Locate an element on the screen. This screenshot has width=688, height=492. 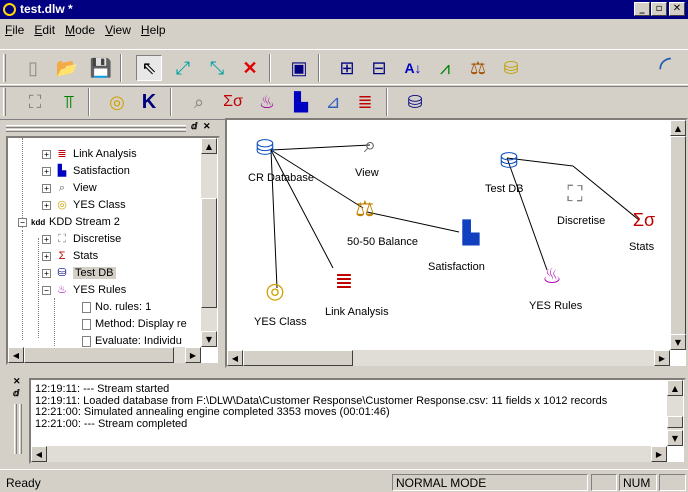
database-tool-icon: ⛁ is located at coordinates (415, 102).